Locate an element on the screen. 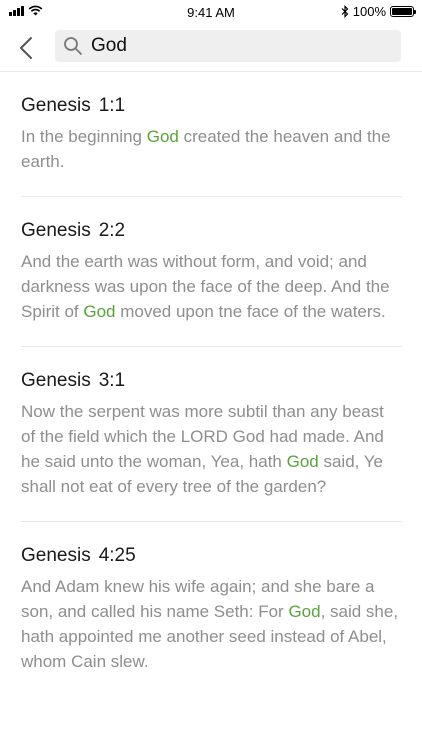 Image resolution: width=422 pixels, height=750 pixels. verse-reference: Genesis 3:1 is located at coordinates (211, 381).